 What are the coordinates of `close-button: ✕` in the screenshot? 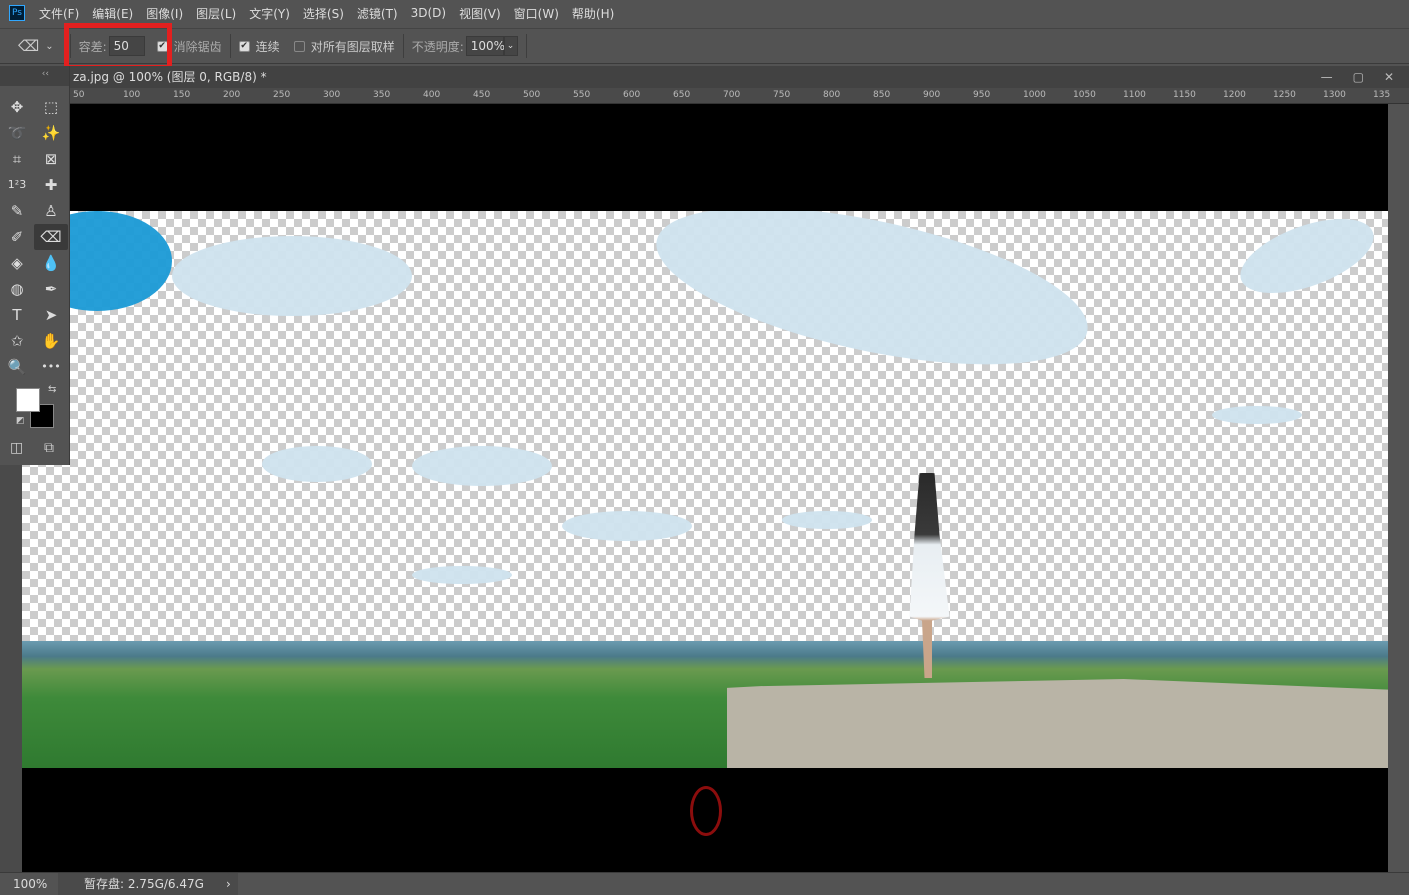 It's located at (1389, 77).